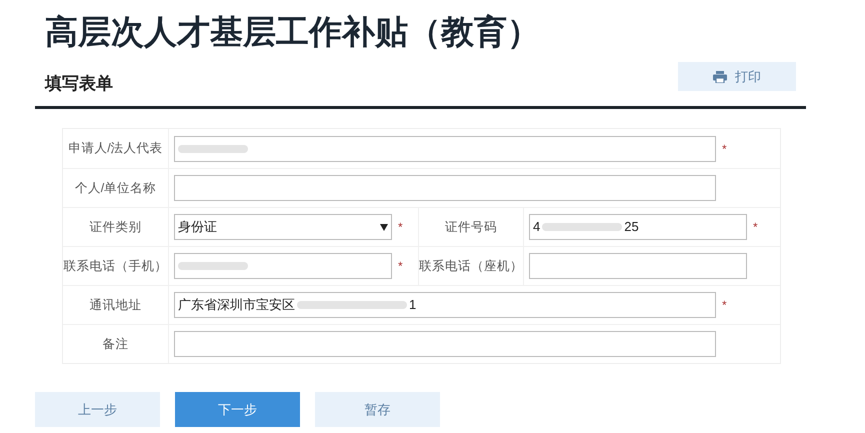  Describe the element at coordinates (384, 227) in the screenshot. I see `dropdown-arrow-icon` at that location.